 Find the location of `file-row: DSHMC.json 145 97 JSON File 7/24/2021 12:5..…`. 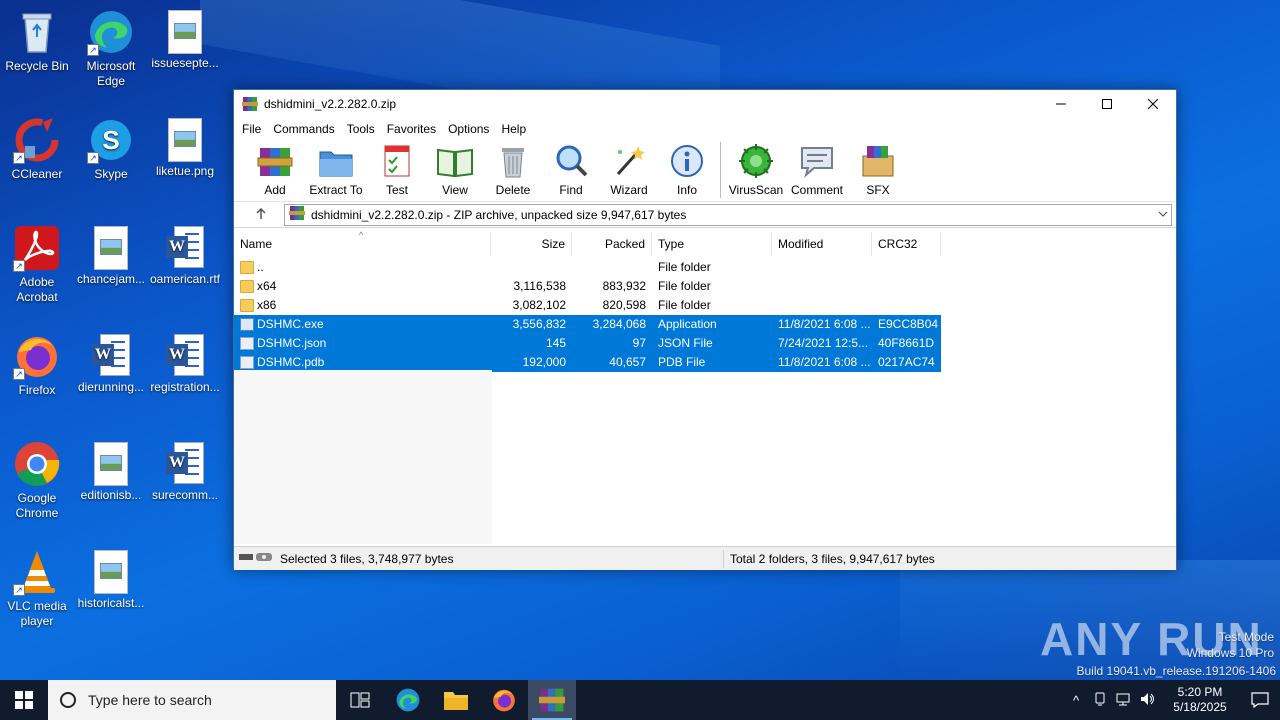

file-row: DSHMC.json 145 97 JSON File 7/24/2021 12:5..… is located at coordinates (587, 343).